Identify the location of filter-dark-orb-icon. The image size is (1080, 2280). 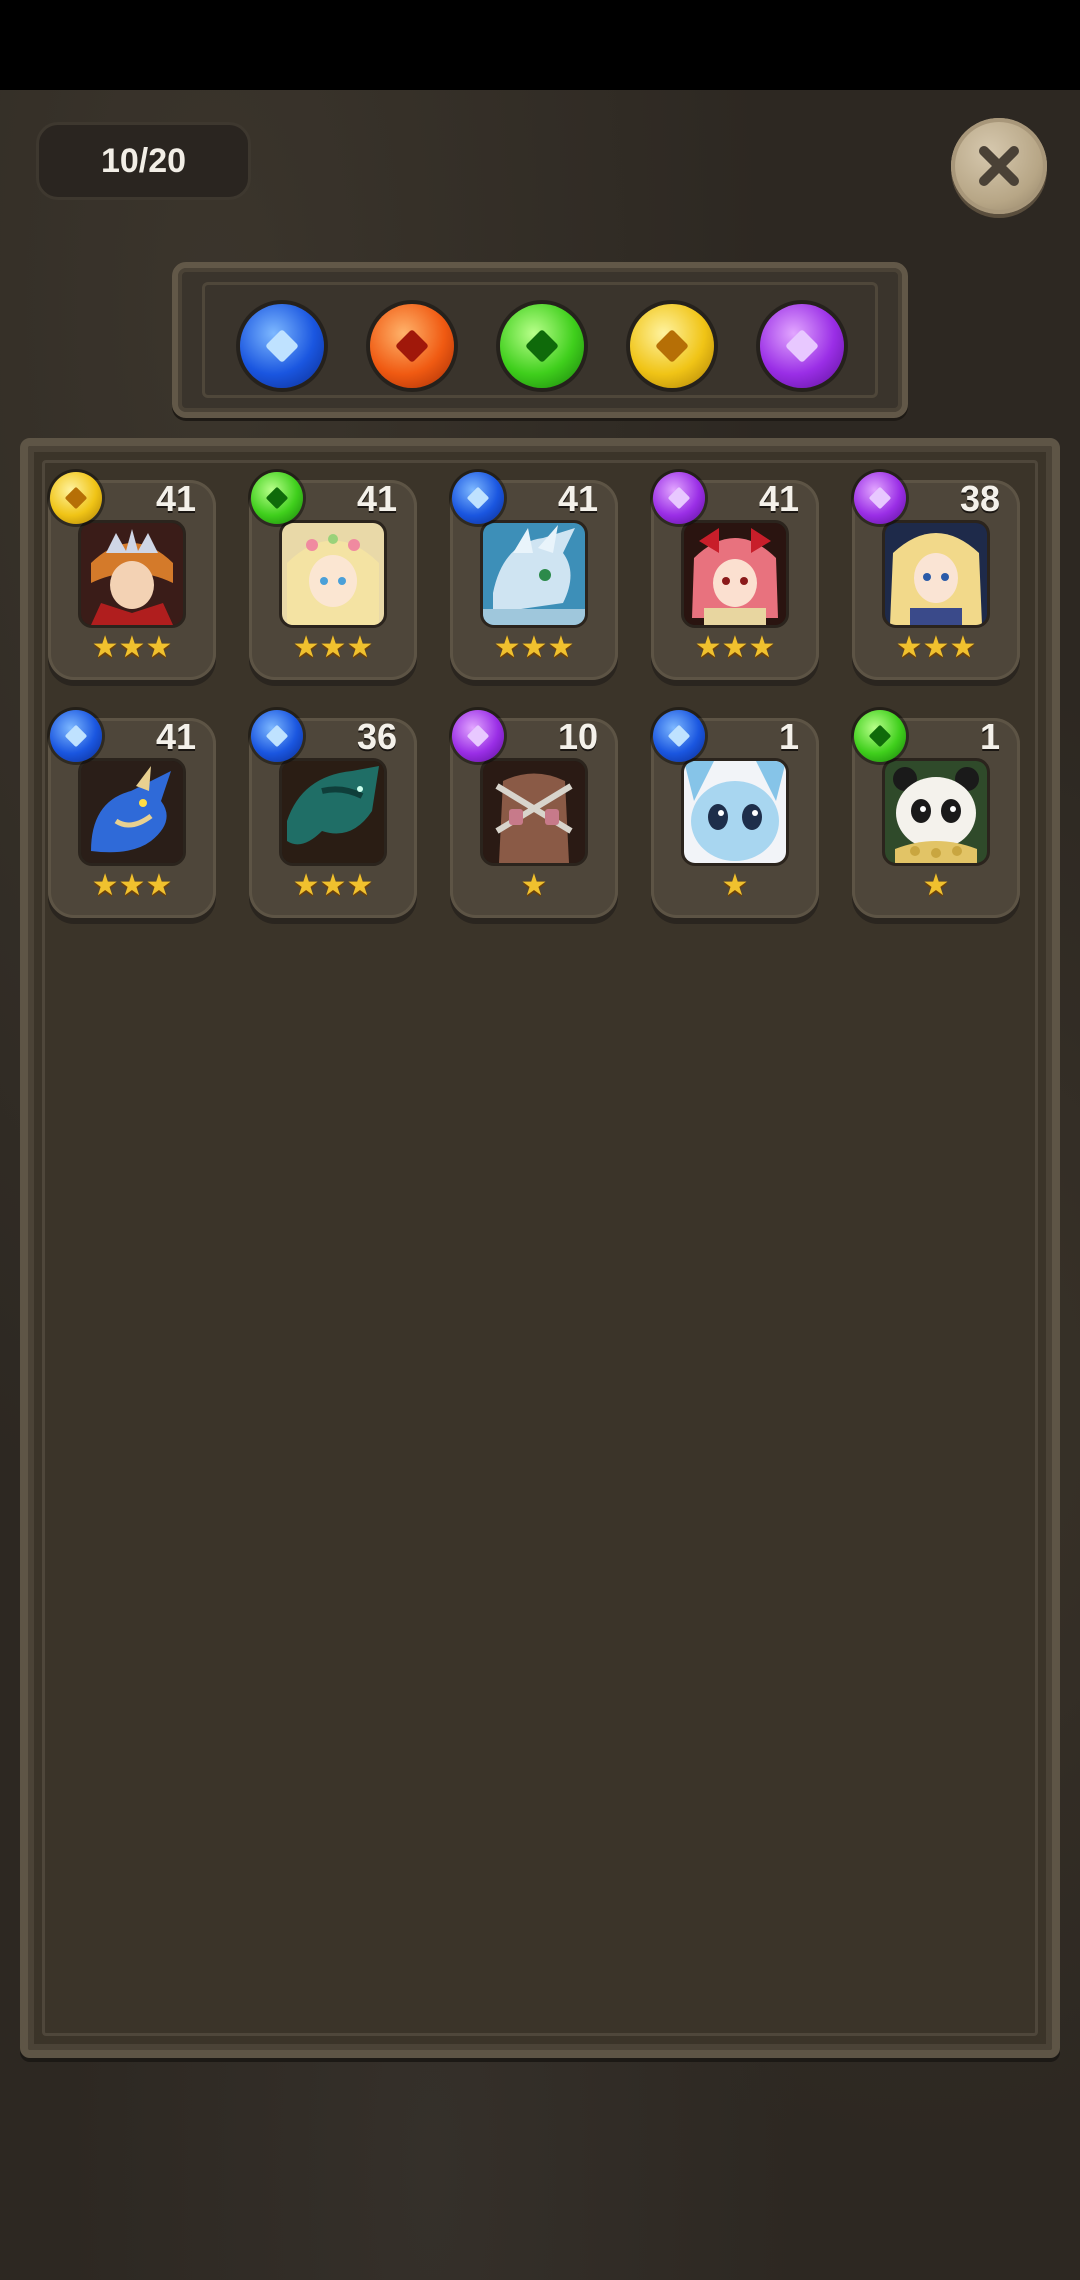
(802, 346).